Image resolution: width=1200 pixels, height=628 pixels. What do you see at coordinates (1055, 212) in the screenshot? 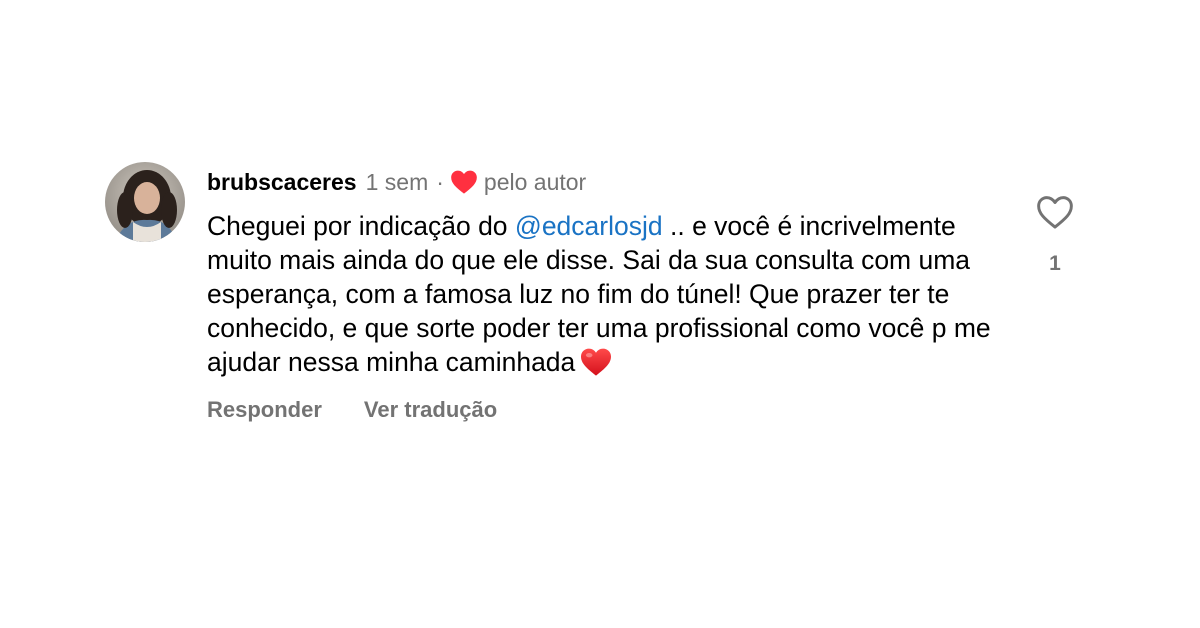
I see `heart-outline-icon` at bounding box center [1055, 212].